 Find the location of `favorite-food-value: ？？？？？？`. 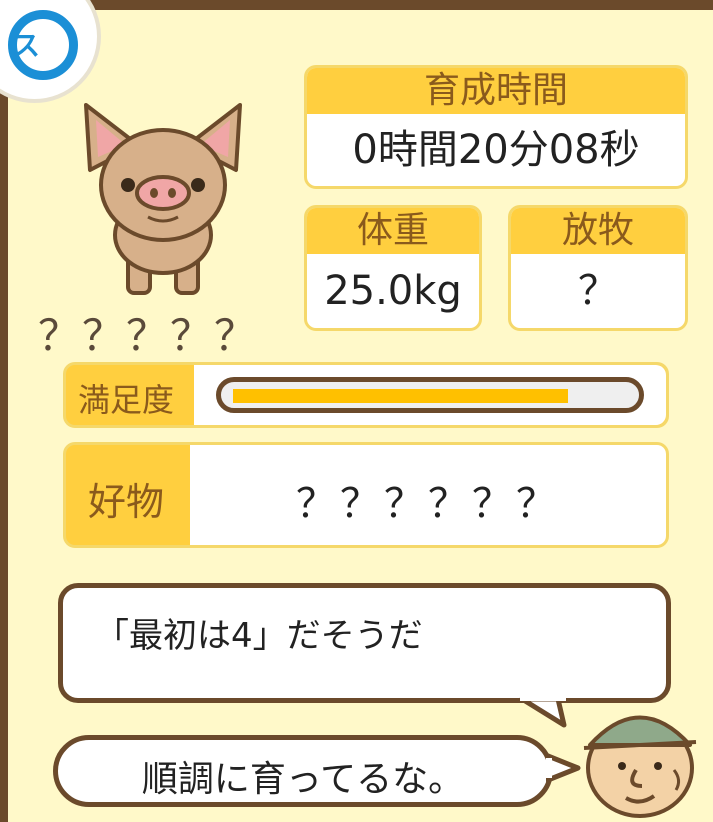

favorite-food-value: ？？？？？？ is located at coordinates (428, 504).